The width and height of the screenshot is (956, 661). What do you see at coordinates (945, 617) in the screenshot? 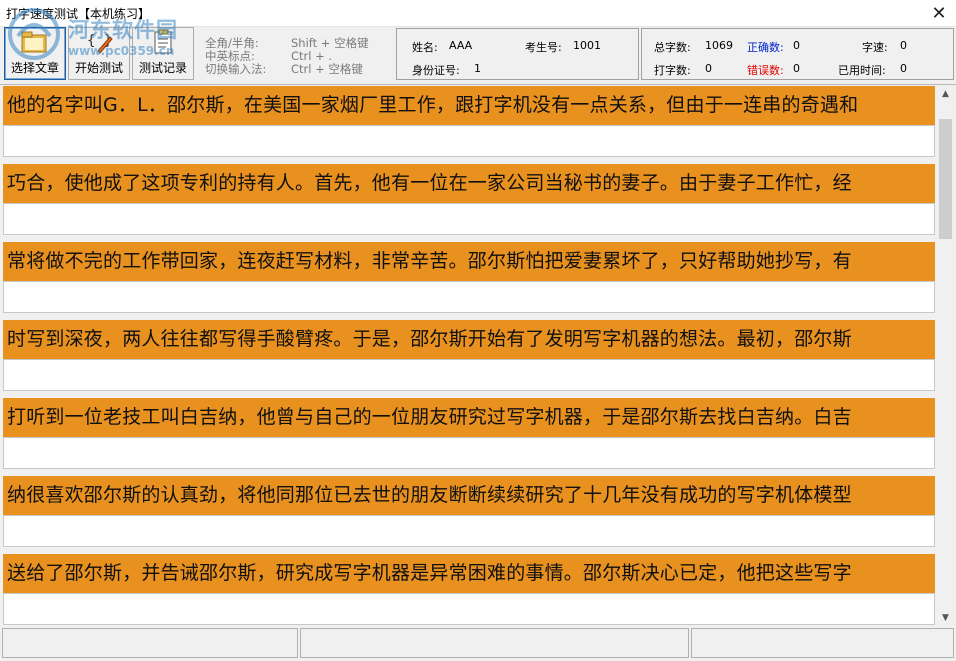
I see `scroll-down-icon: ▼` at bounding box center [945, 617].